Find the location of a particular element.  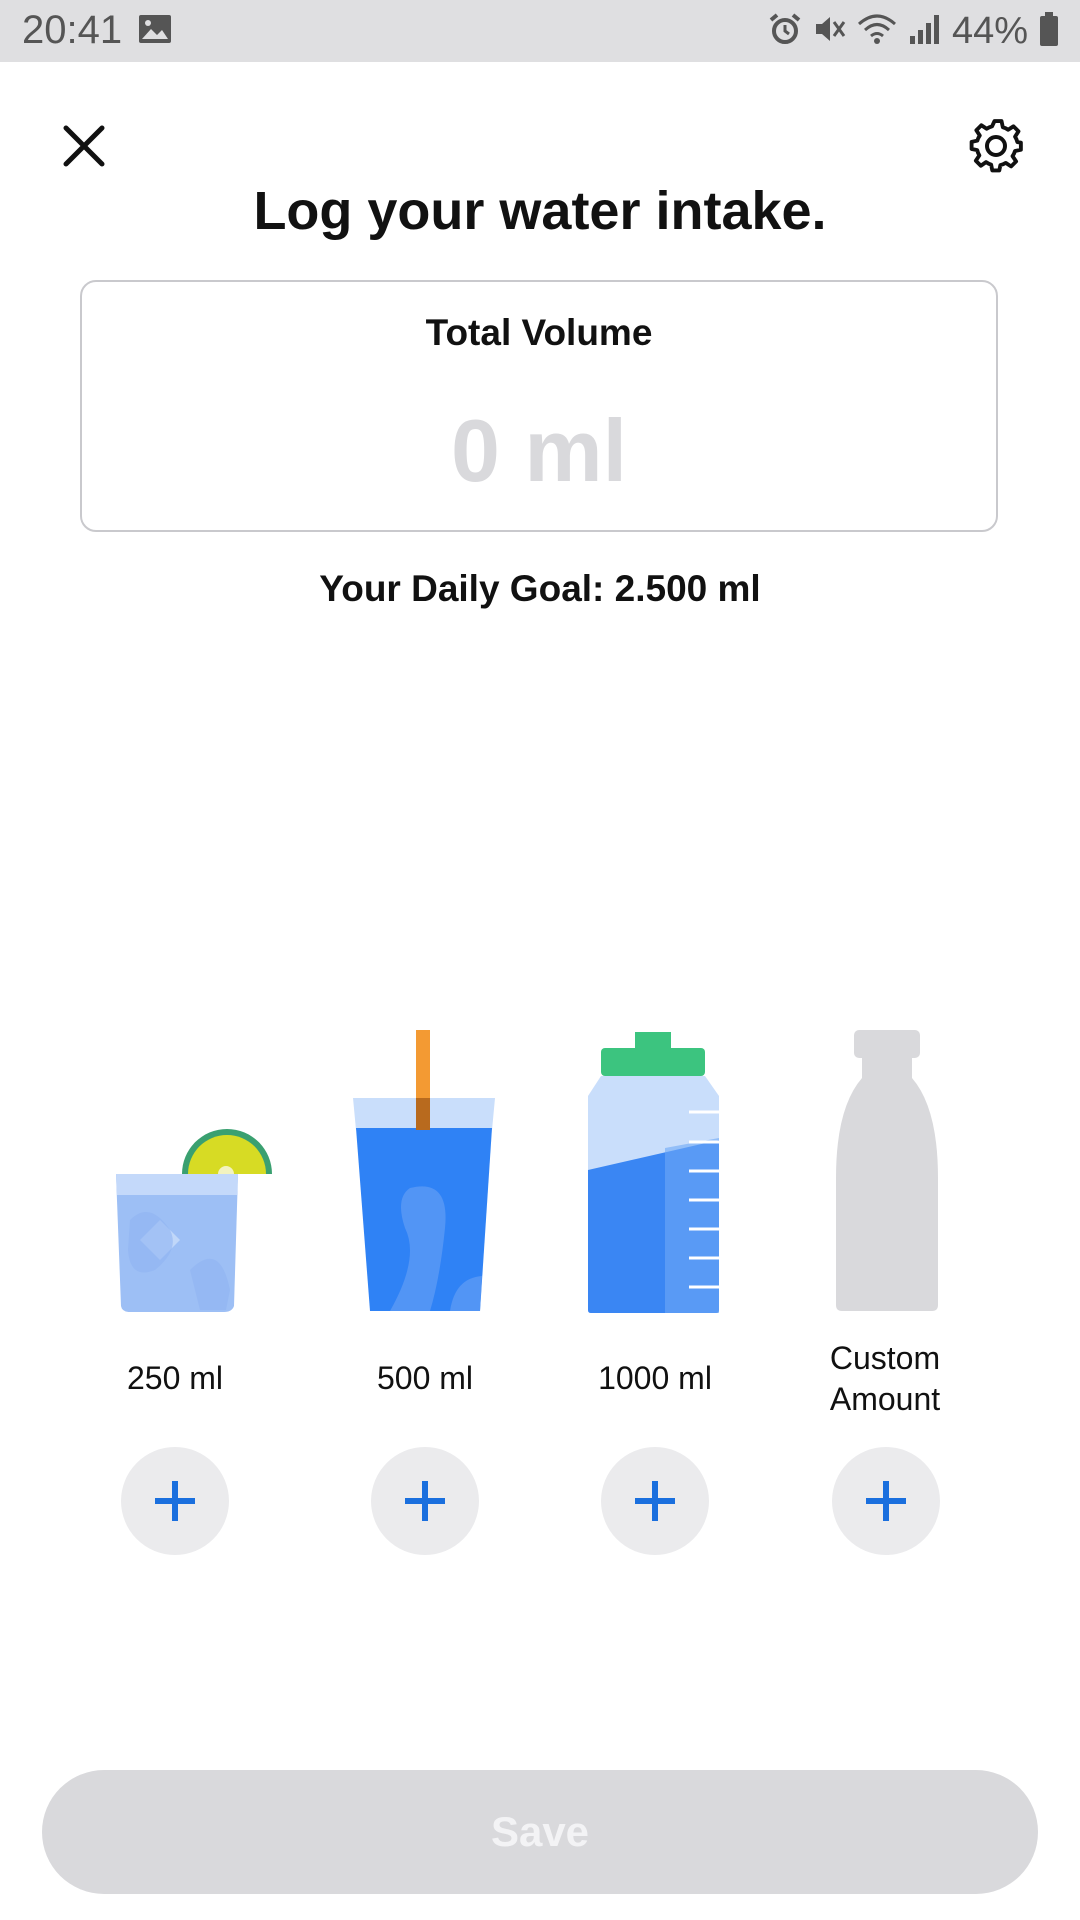

add-1000ml-button is located at coordinates (655, 1501).